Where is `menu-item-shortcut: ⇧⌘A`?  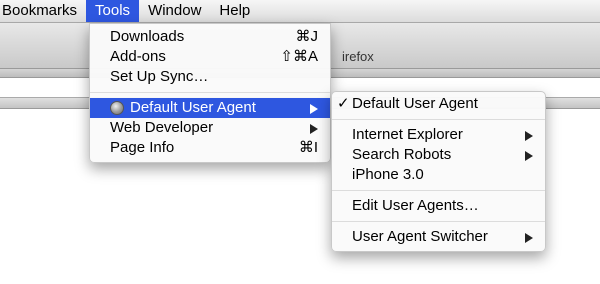
menu-item-shortcut: ⇧⌘A is located at coordinates (299, 56).